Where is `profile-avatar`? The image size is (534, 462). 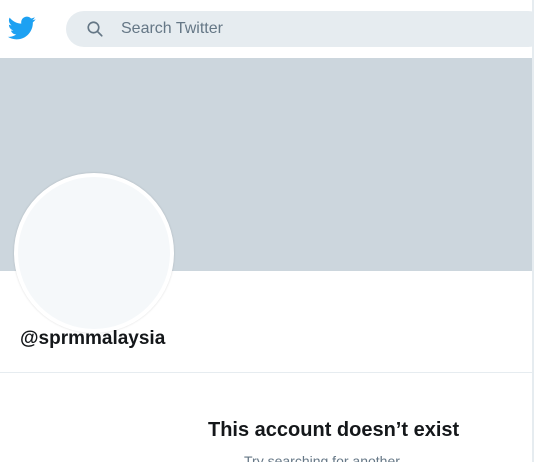
profile-avatar is located at coordinates (94, 253).